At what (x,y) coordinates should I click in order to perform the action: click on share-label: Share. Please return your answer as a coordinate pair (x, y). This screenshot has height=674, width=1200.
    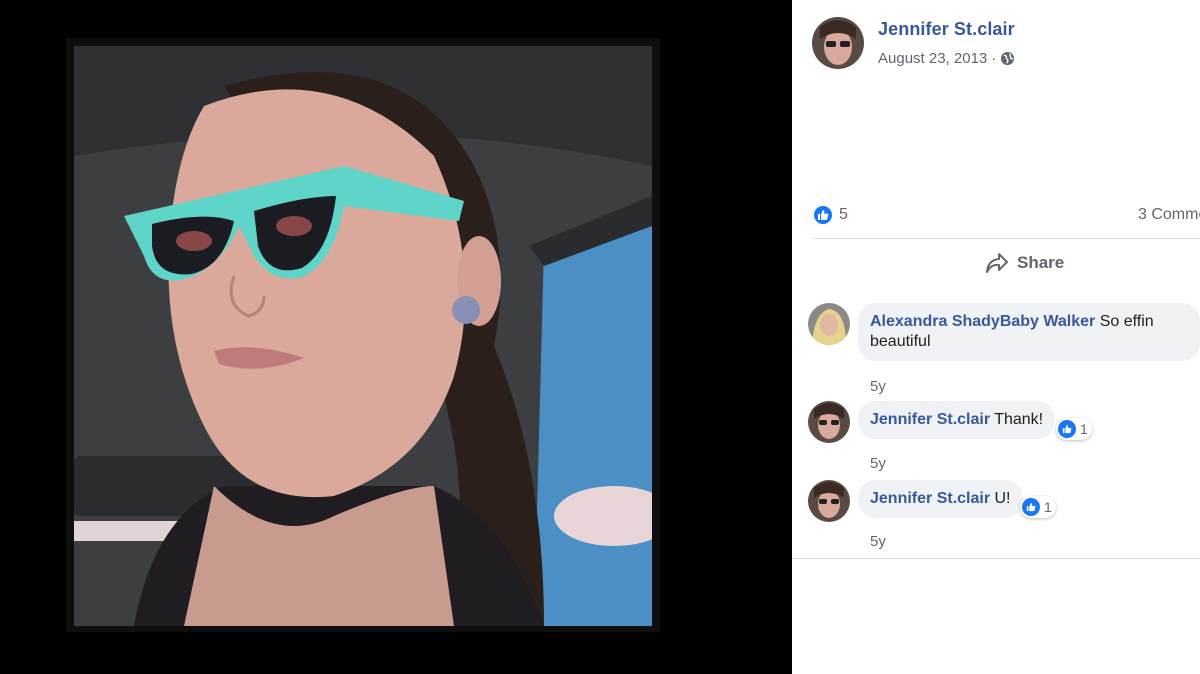
    Looking at the image, I should click on (1041, 262).